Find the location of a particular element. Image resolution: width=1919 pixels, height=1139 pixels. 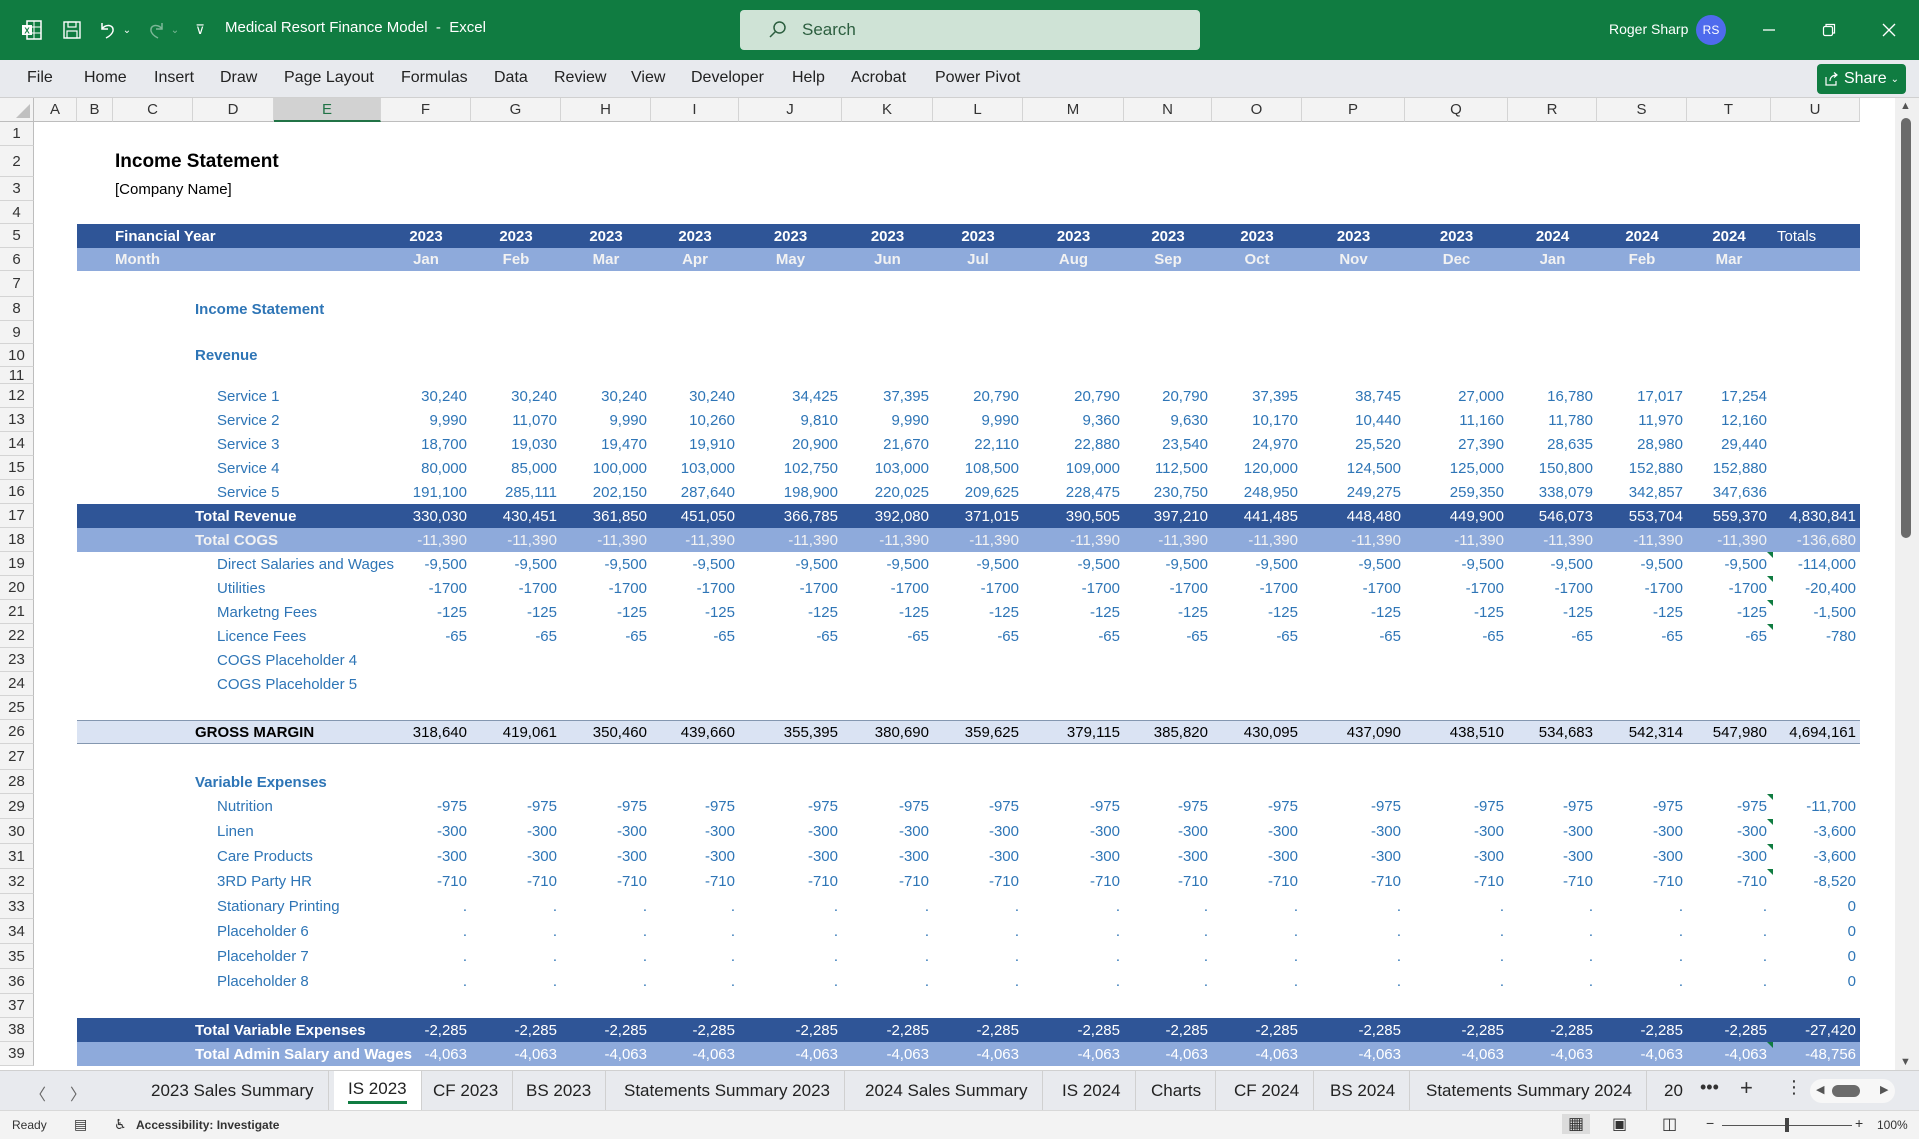

value-cell: 124,500 is located at coordinates (1353, 468).